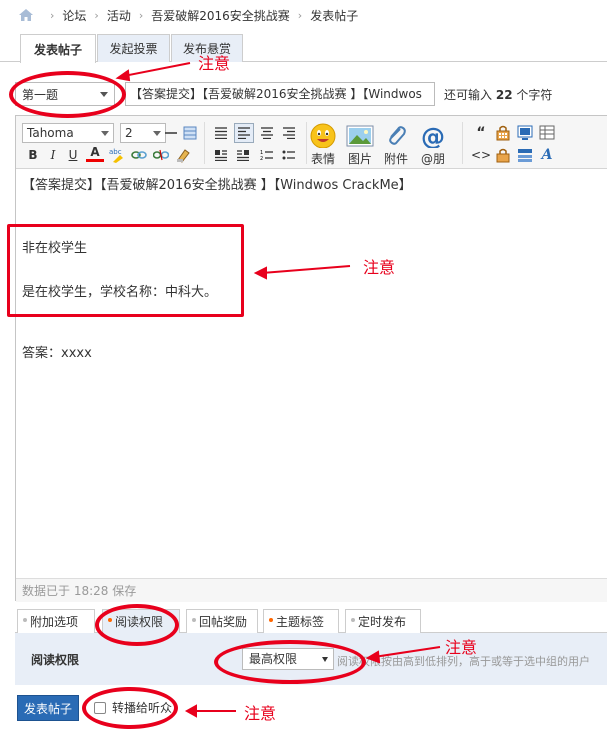  Describe the element at coordinates (244, 133) in the screenshot. I see `align-left-icon` at that location.